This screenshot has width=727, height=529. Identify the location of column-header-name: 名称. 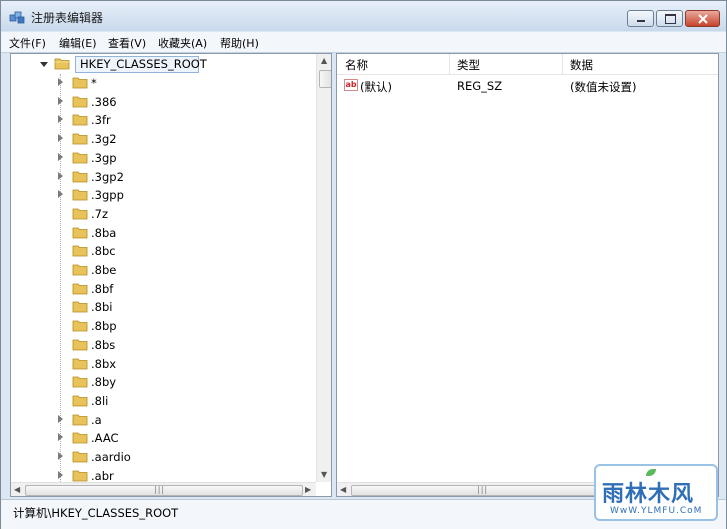
(356, 65).